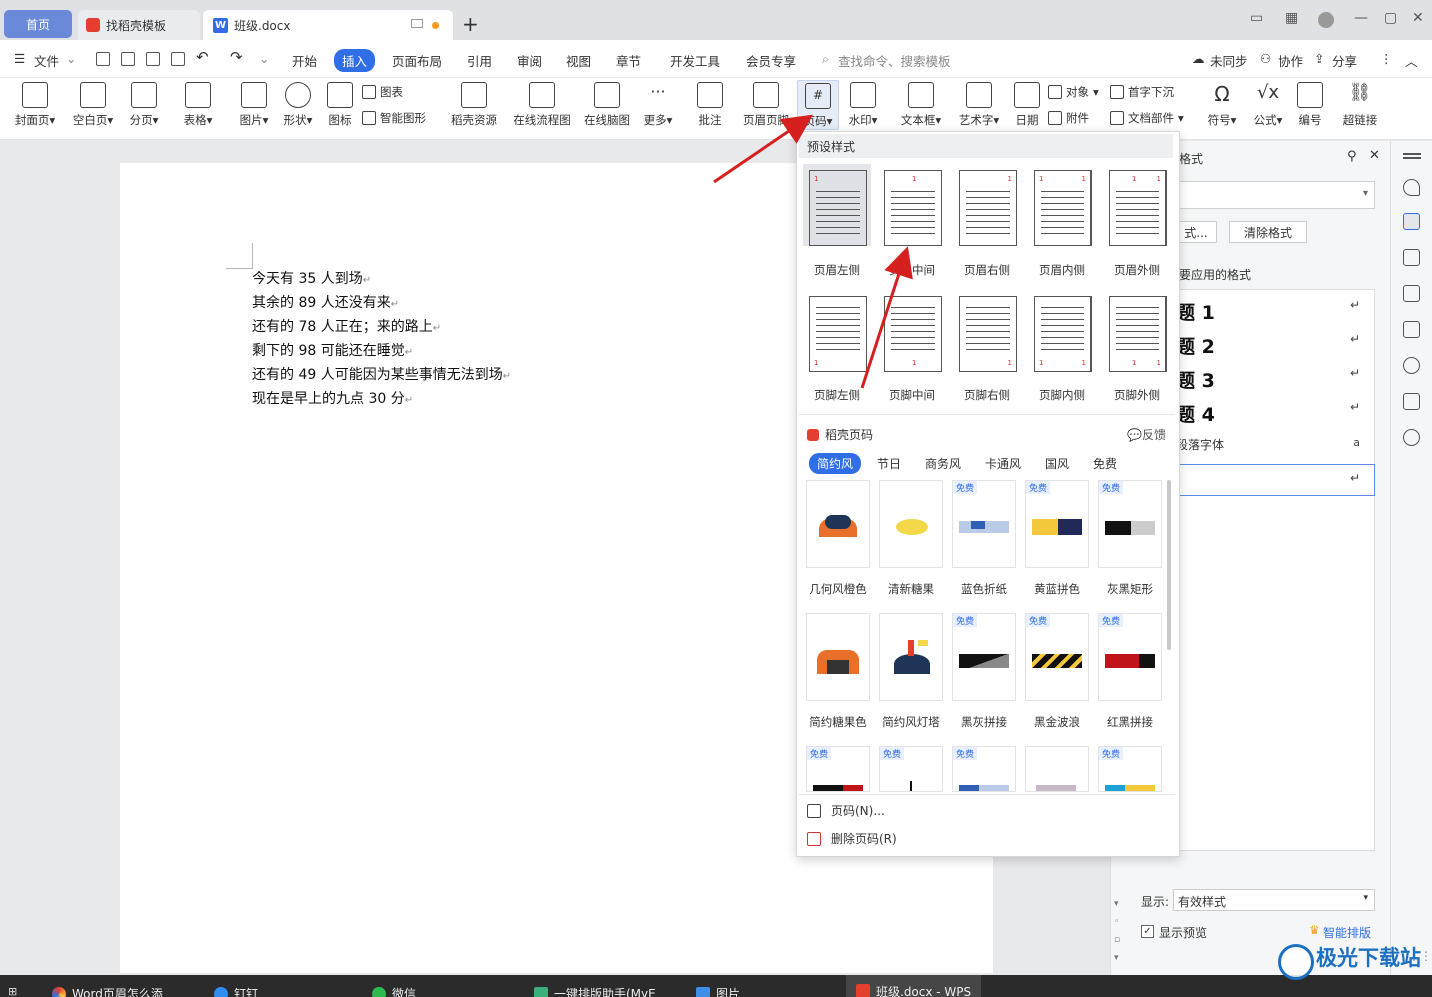 This screenshot has height=997, width=1432. I want to click on picture-button: 图片▾, so click(254, 105).